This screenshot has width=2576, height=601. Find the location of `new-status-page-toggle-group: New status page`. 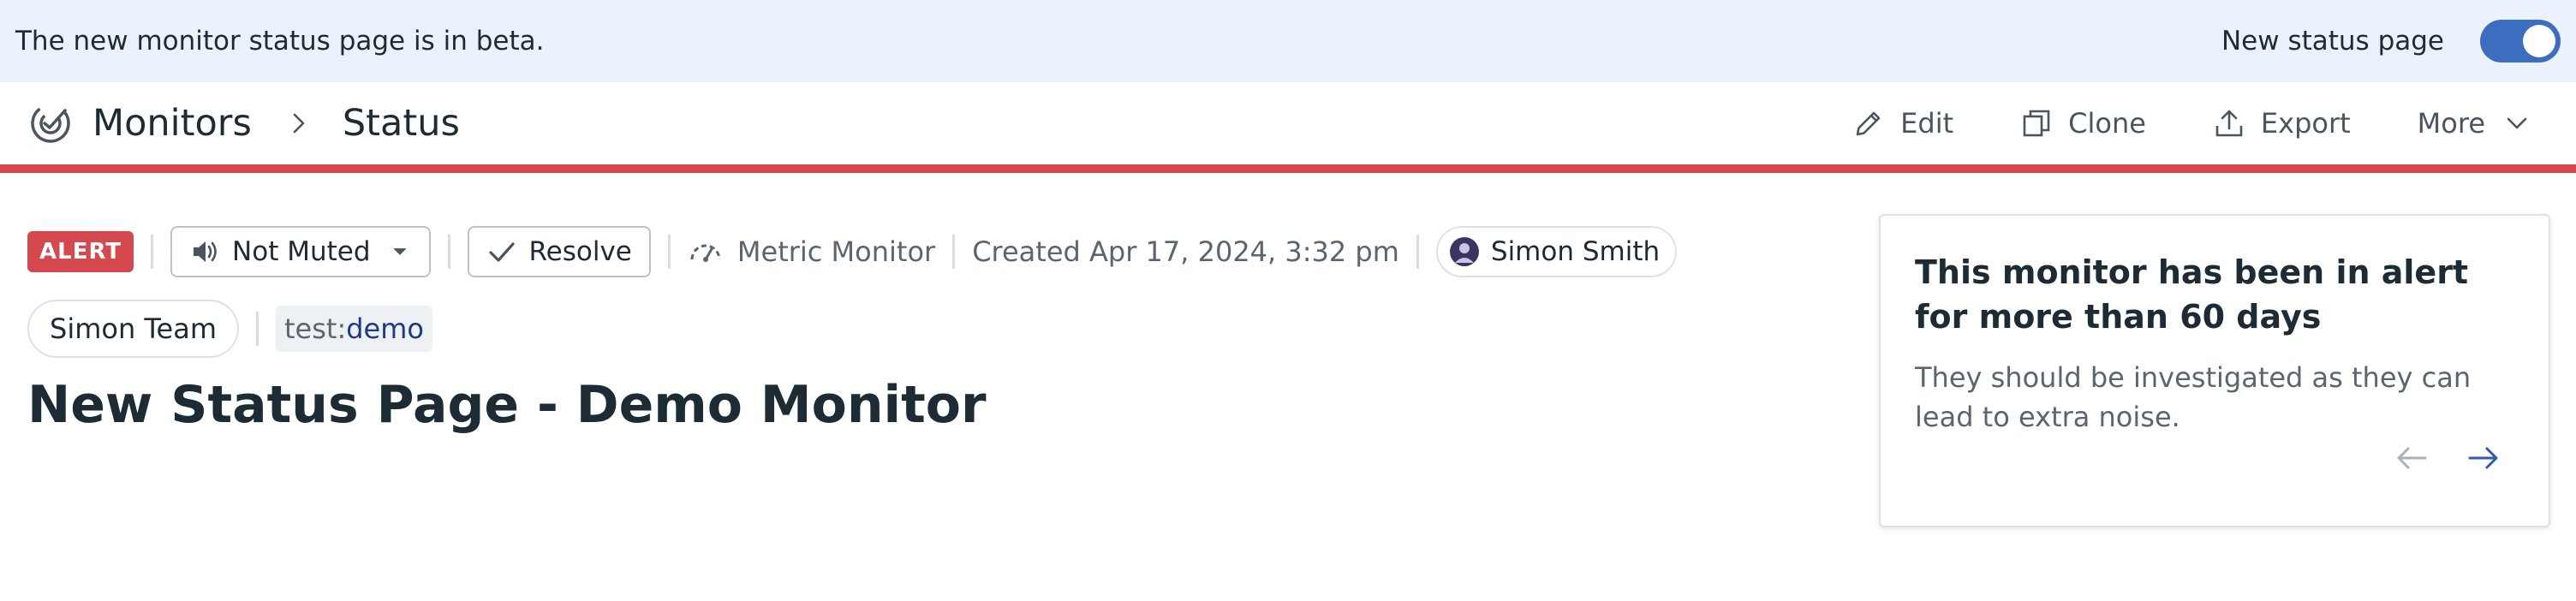

new-status-page-toggle-group: New status page is located at coordinates (2391, 41).